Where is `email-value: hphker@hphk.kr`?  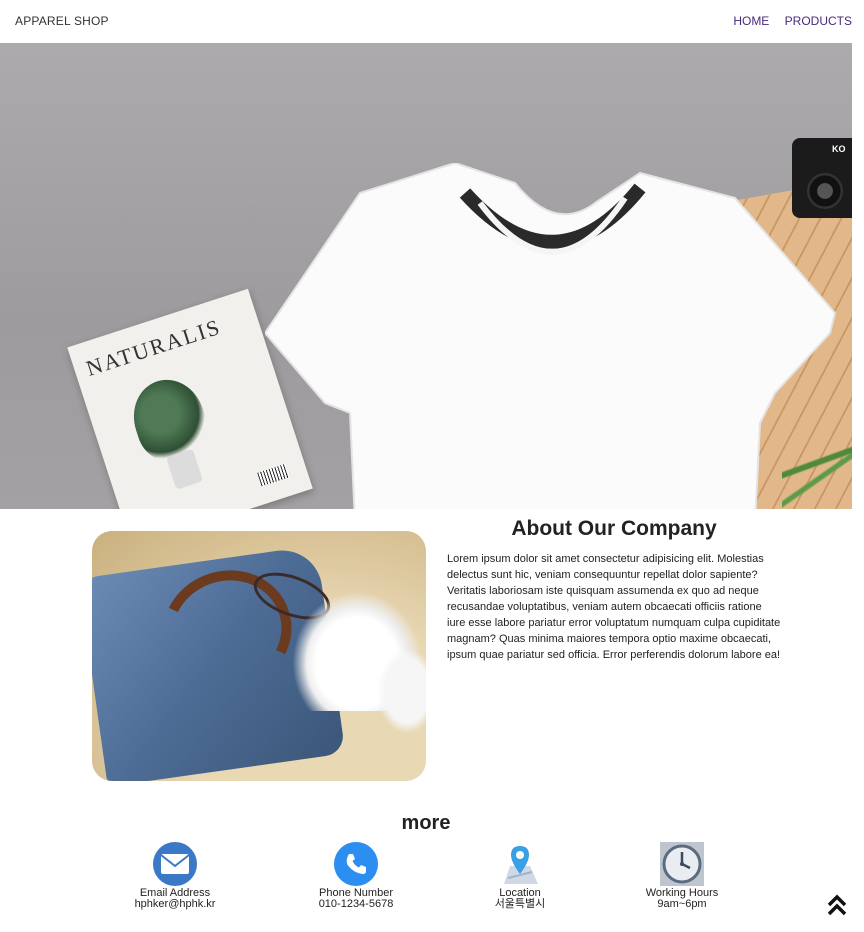
email-value: hphker@hphk.kr is located at coordinates (175, 904).